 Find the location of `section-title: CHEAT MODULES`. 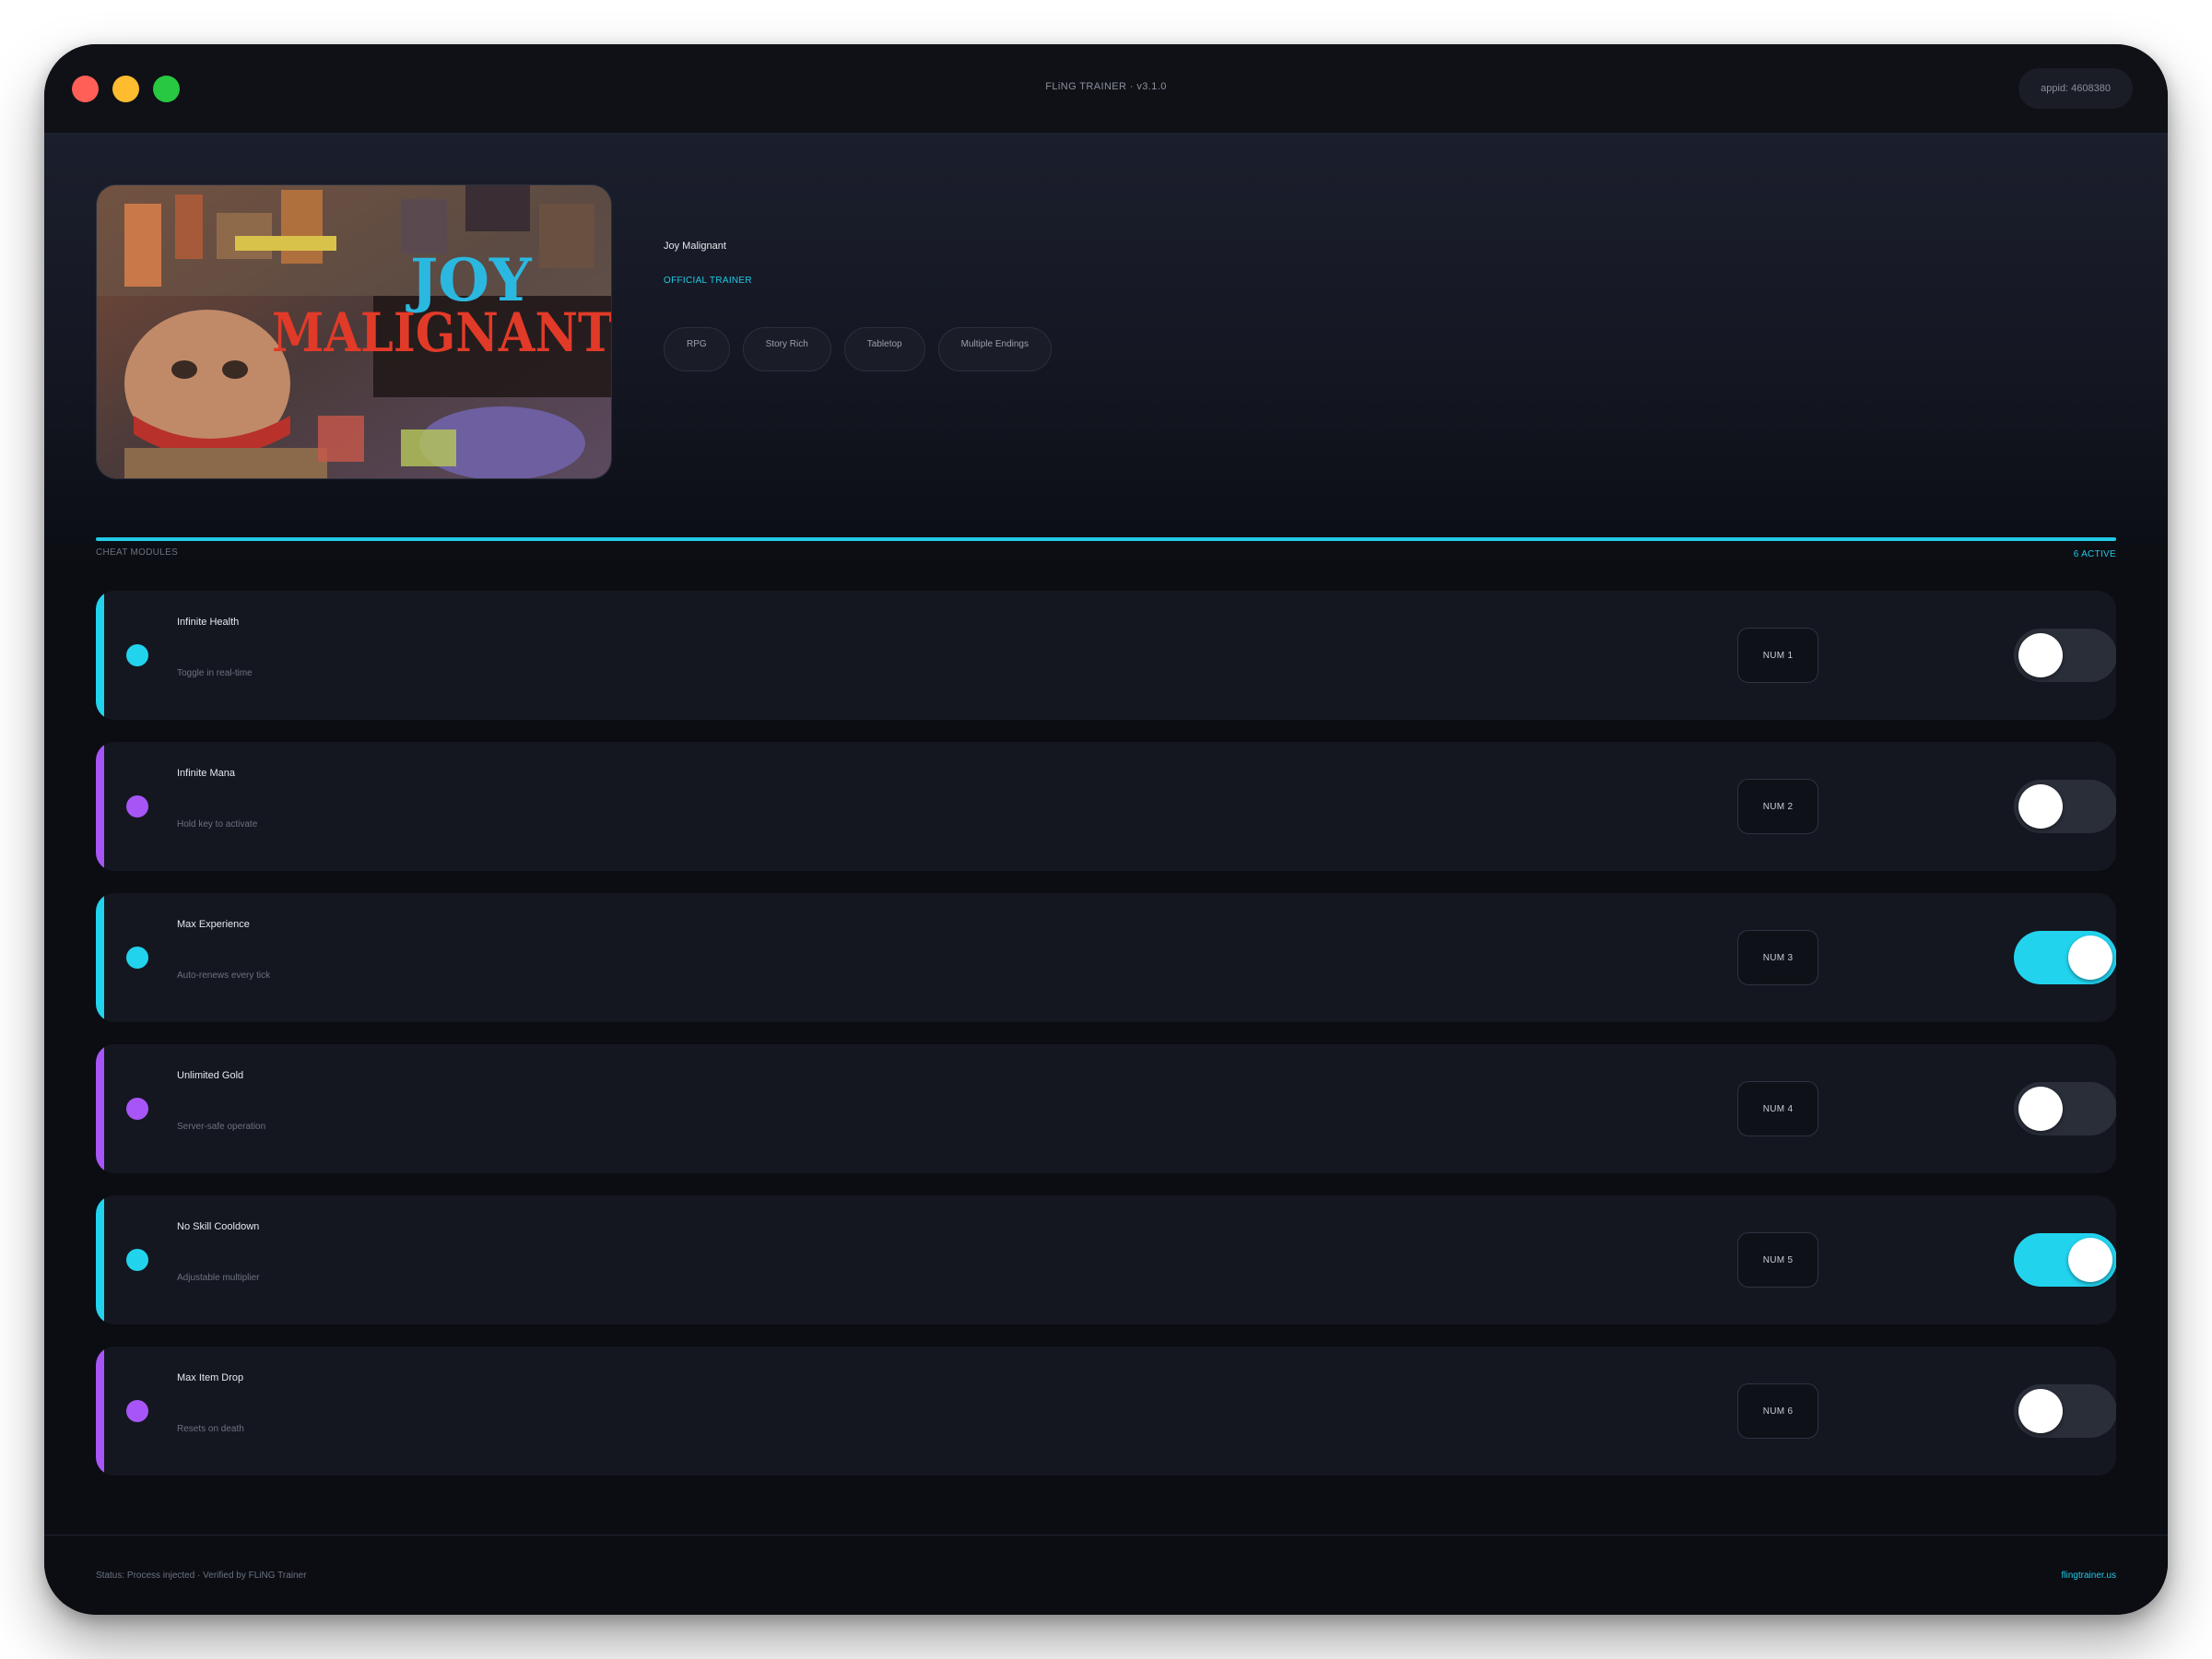

section-title: CHEAT MODULES is located at coordinates (137, 552).